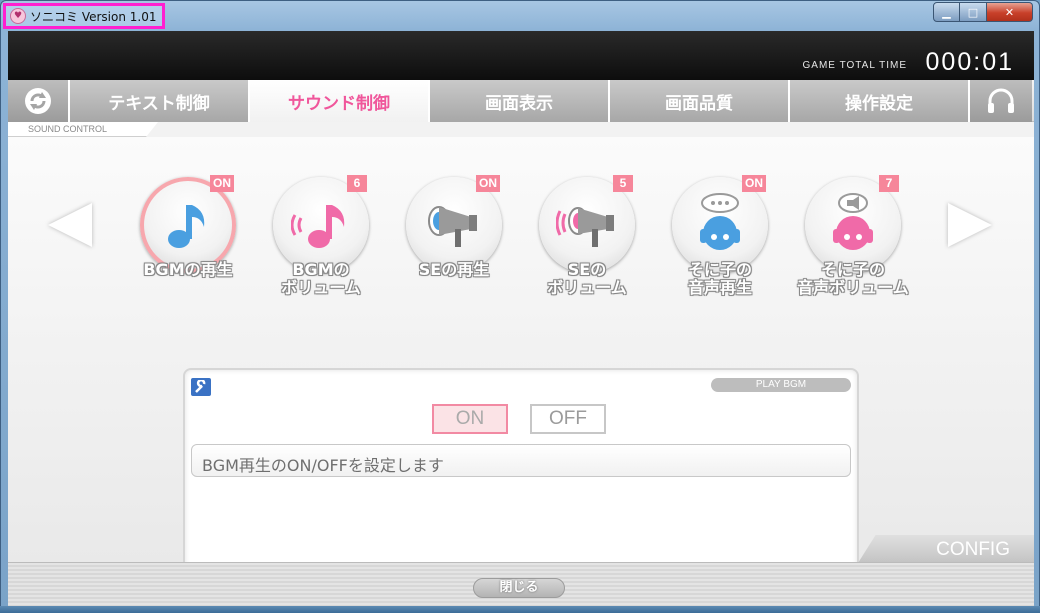 The width and height of the screenshot is (1040, 613). Describe the element at coordinates (853, 278) in the screenshot. I see `option-label: そに子の 音声ボリューム` at that location.